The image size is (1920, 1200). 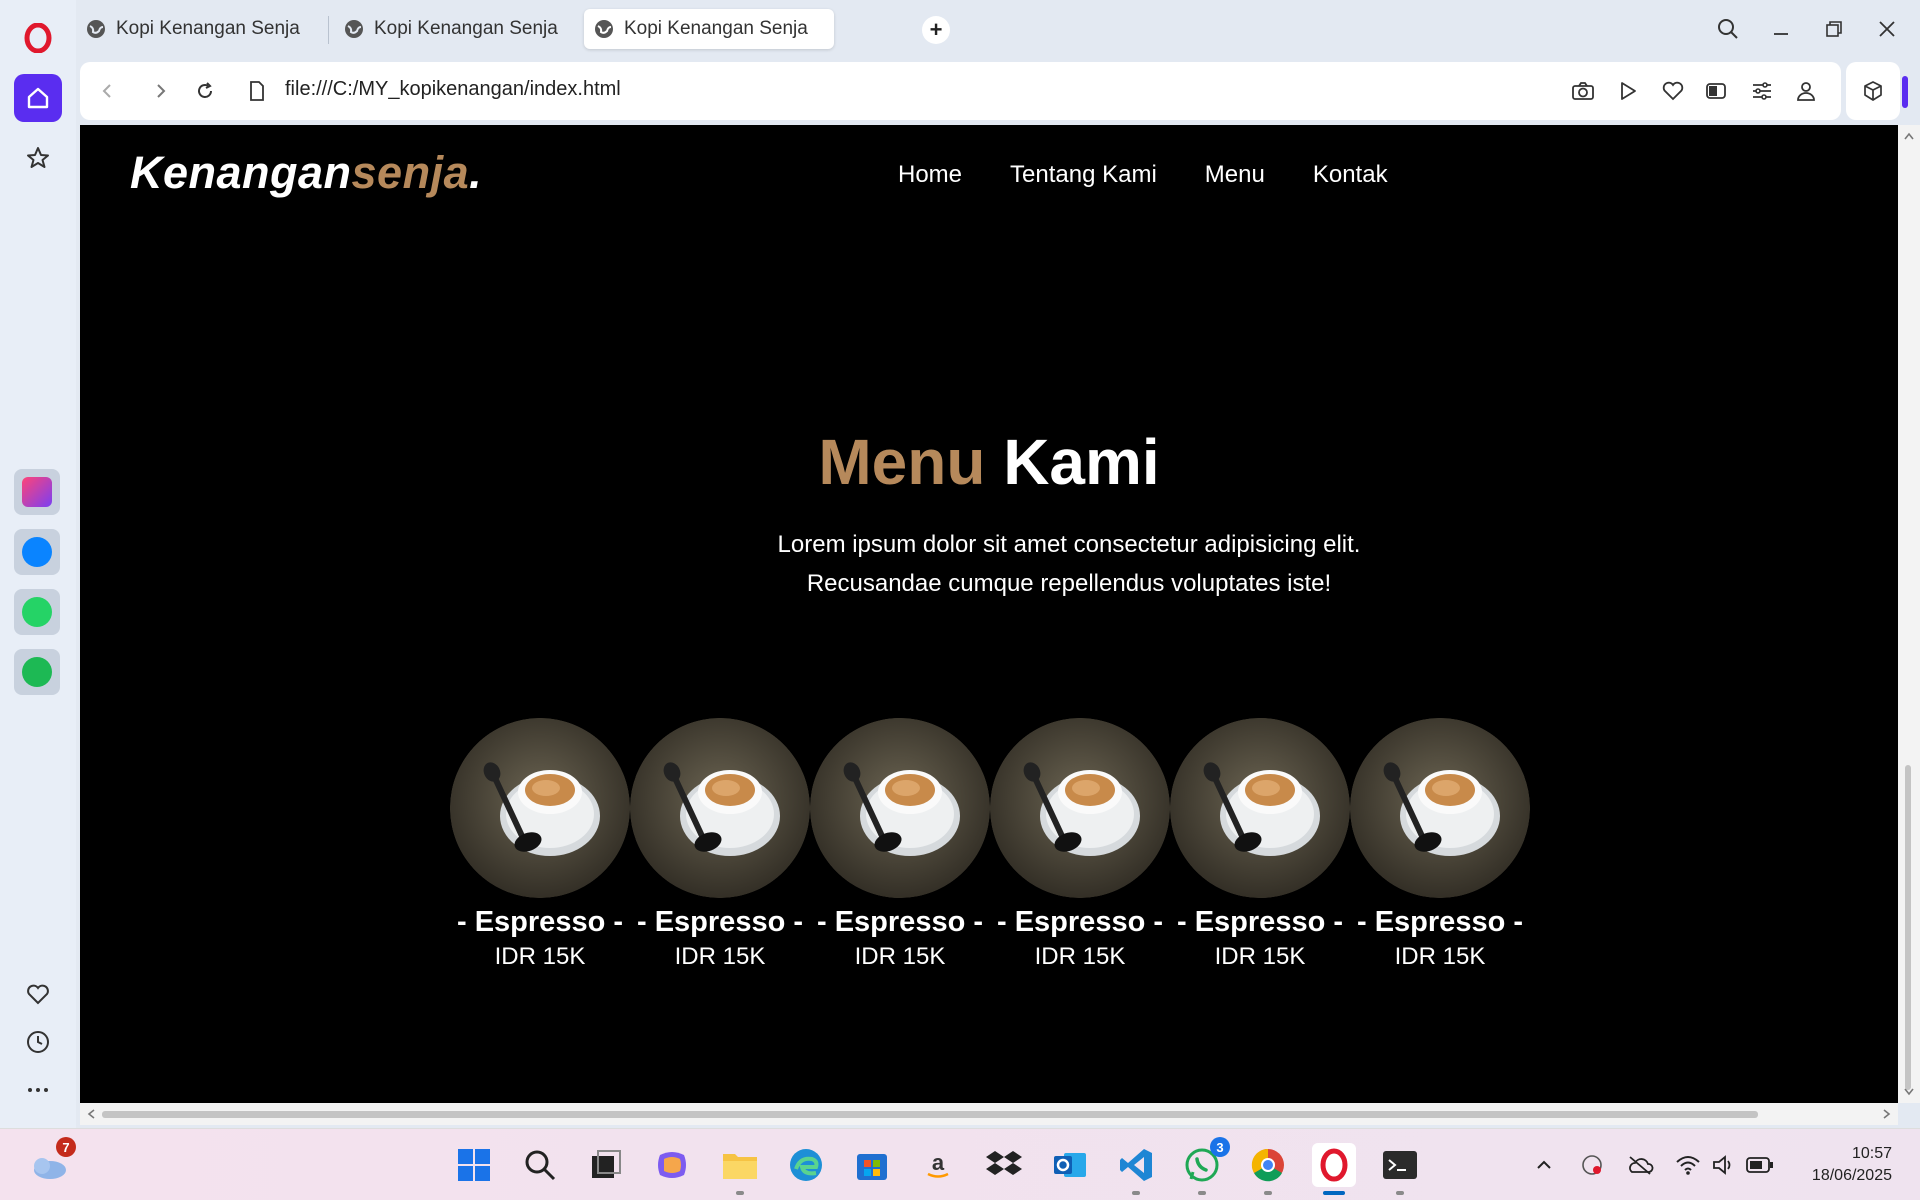 I want to click on file-explorer-icon, so click(x=740, y=1169).